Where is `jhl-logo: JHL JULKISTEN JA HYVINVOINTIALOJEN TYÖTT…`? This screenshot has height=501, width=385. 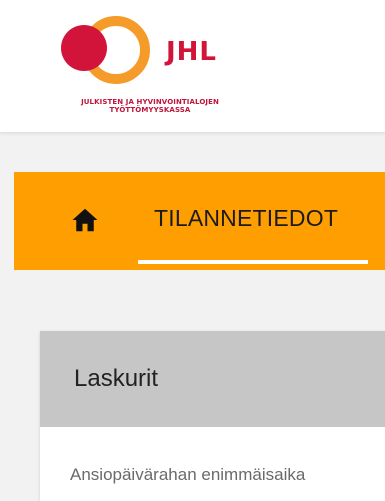
jhl-logo: JHL JULKISTEN JA HYVINVOINTIALOJEN TYÖTT… is located at coordinates (150, 67).